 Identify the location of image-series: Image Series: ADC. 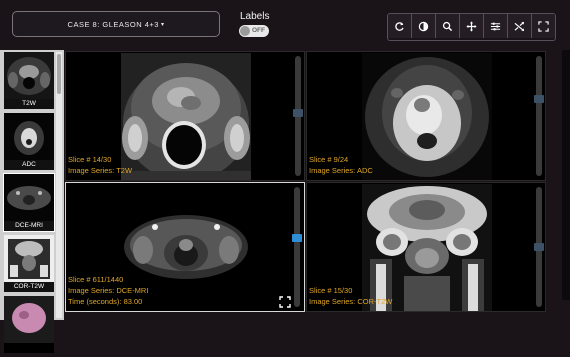
(341, 170).